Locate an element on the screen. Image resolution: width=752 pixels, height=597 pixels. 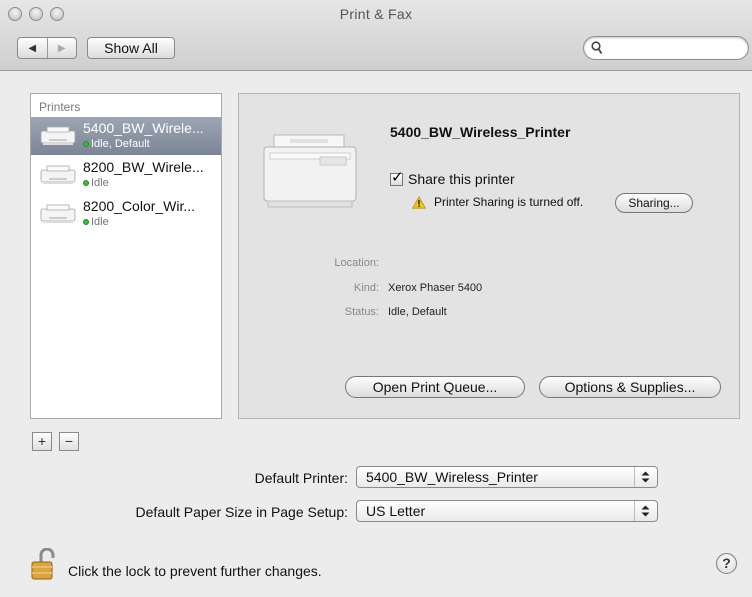
printer-item-5400-bw: 5400_BW_Wirele... Idle, Default is located at coordinates (126, 136).